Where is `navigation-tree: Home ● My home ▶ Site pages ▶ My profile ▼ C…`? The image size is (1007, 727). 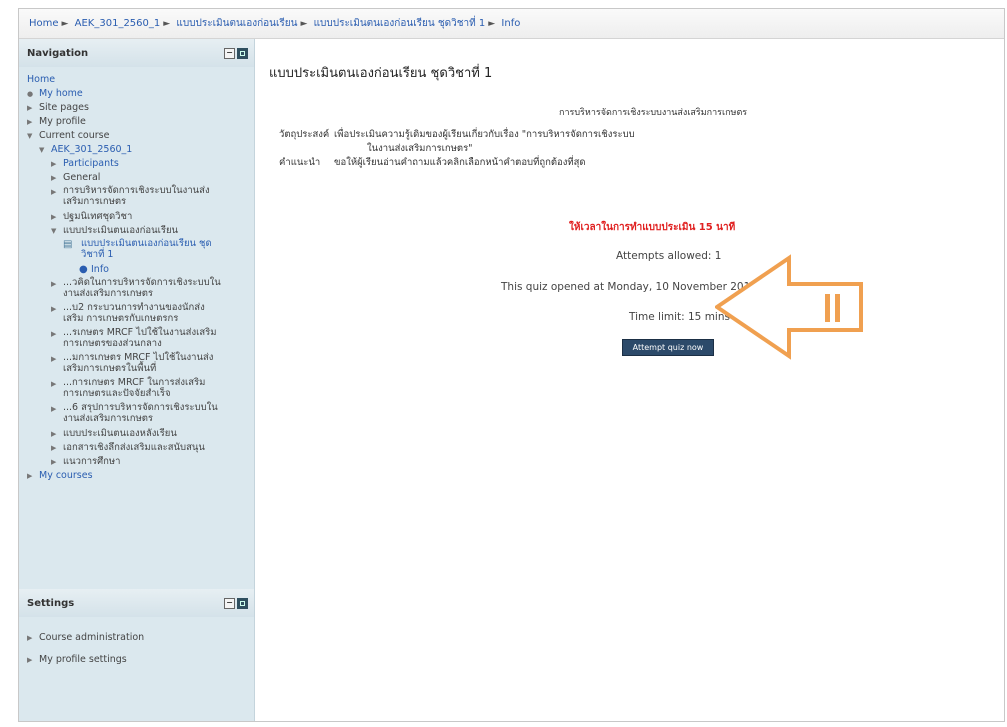
navigation-tree: Home ● My home ▶ Site pages ▶ My profile ▼ C… is located at coordinates (136, 275).